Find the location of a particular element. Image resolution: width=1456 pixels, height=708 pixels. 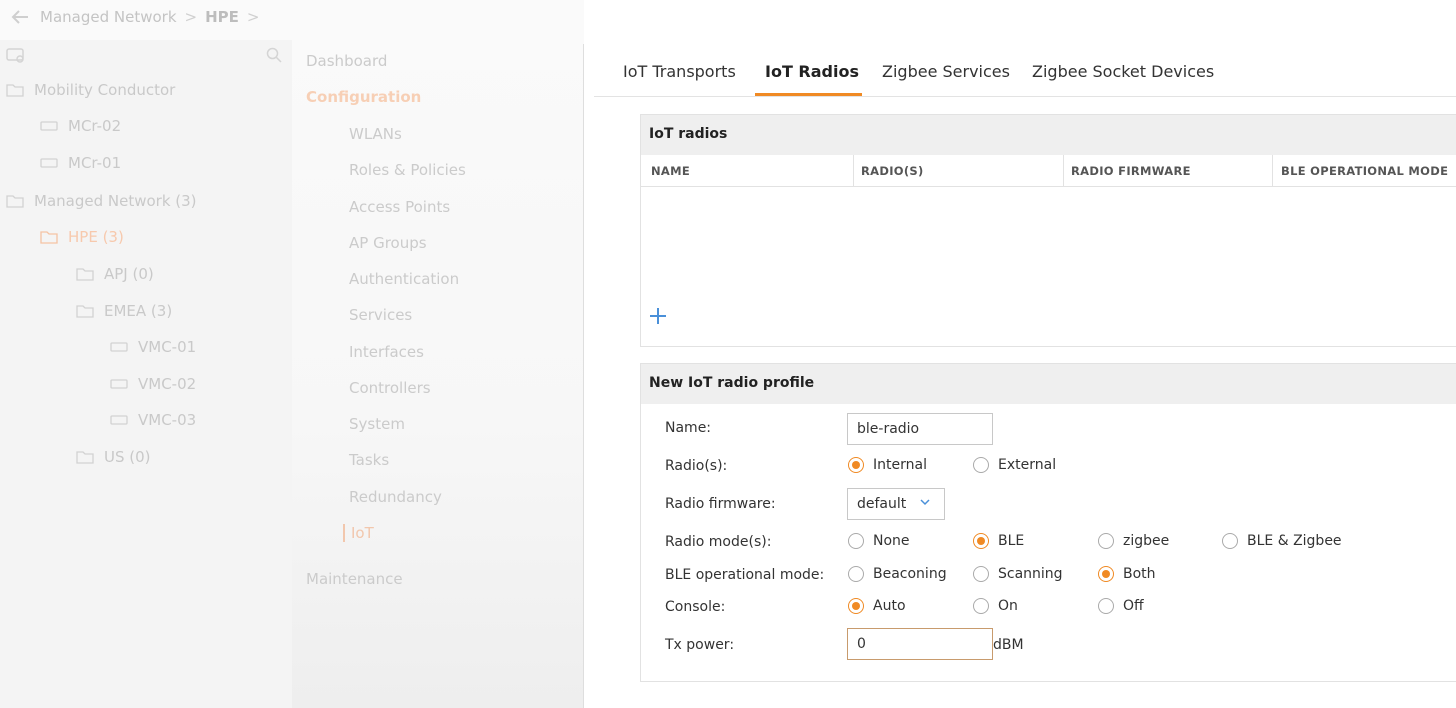

radio-mode-ble-zigbee: BLE & Zigbee is located at coordinates (1282, 541).